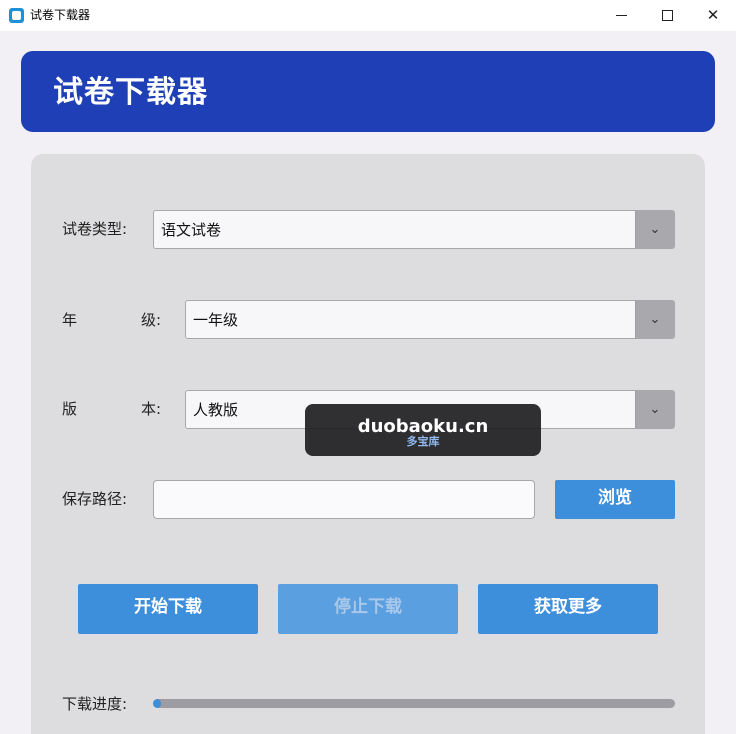 This screenshot has width=736, height=734. I want to click on grade-select: 一年级 ⌄, so click(430, 319).